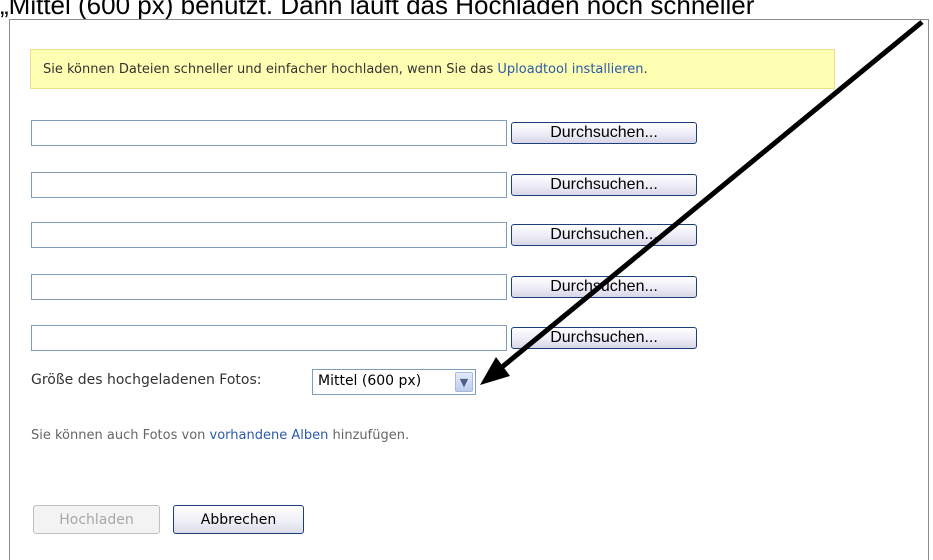  I want to click on uploadtool-install-link: Uploadtool installieren, so click(570, 69).